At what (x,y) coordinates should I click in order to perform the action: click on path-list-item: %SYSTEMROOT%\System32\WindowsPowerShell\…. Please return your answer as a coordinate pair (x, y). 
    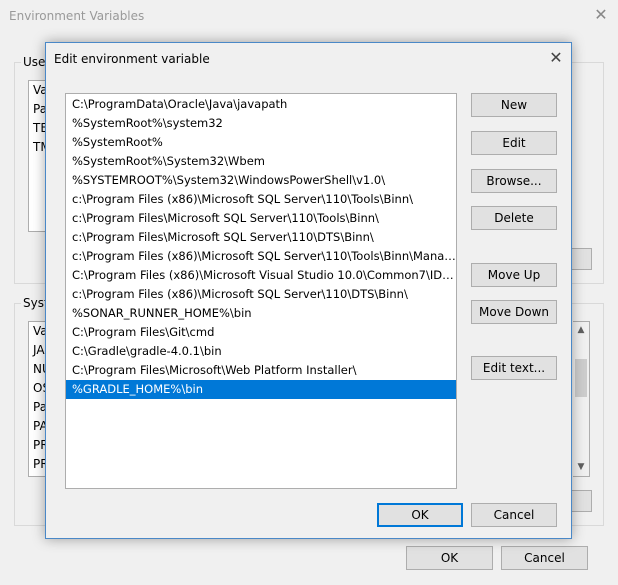
    Looking at the image, I should click on (261, 180).